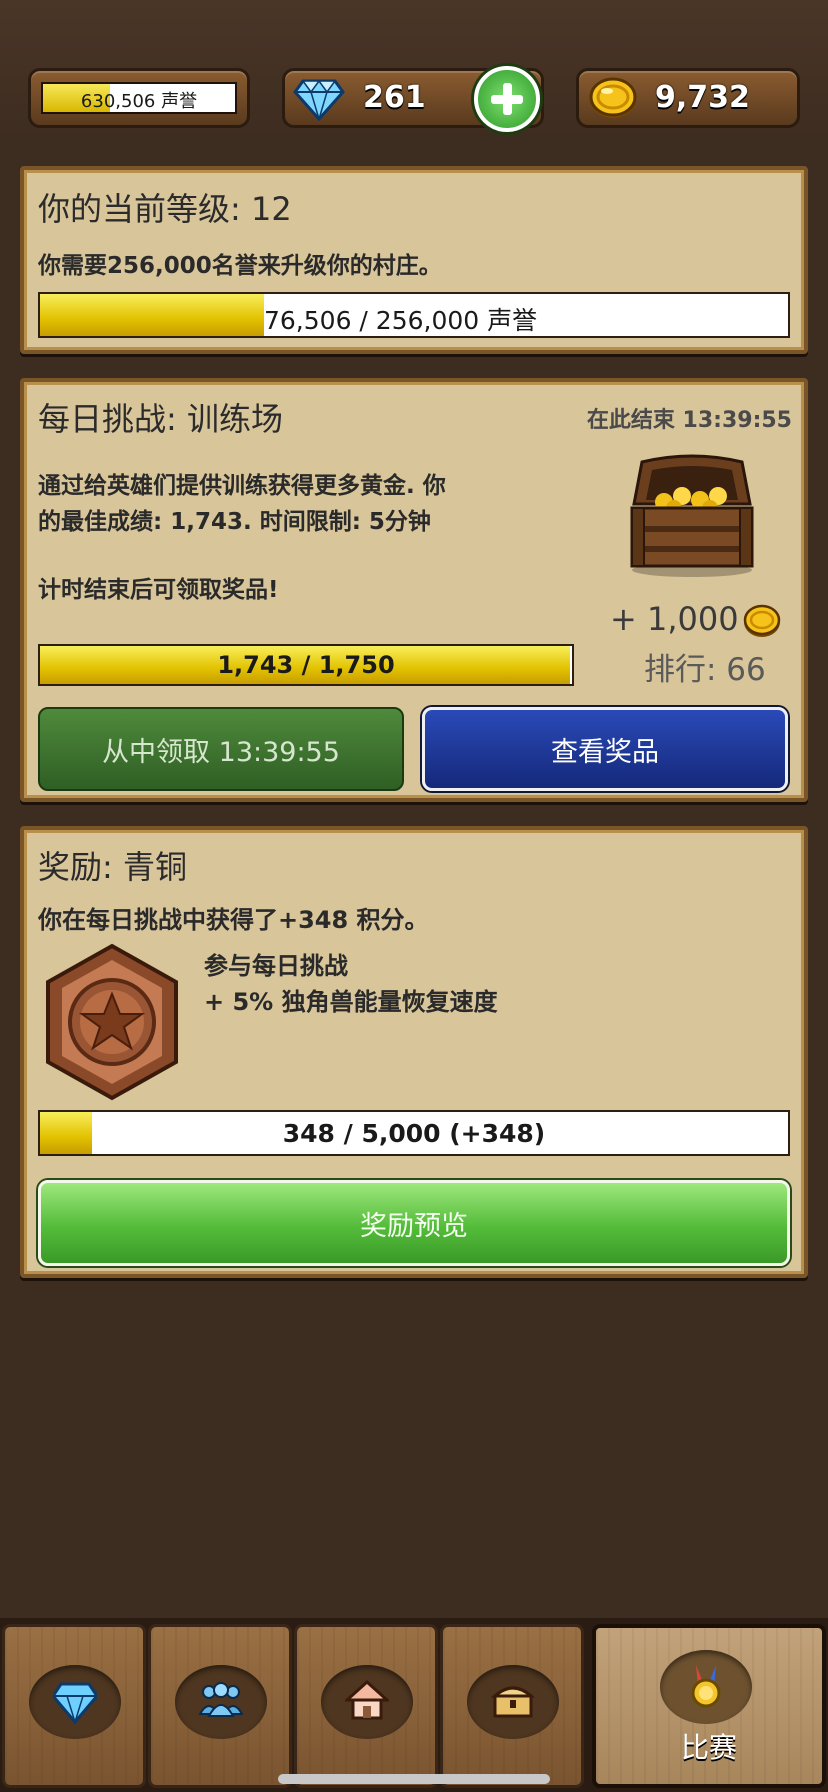 This screenshot has height=1792, width=828. What do you see at coordinates (414, 1223) in the screenshot?
I see `reward-preview-button: 奖励预览` at bounding box center [414, 1223].